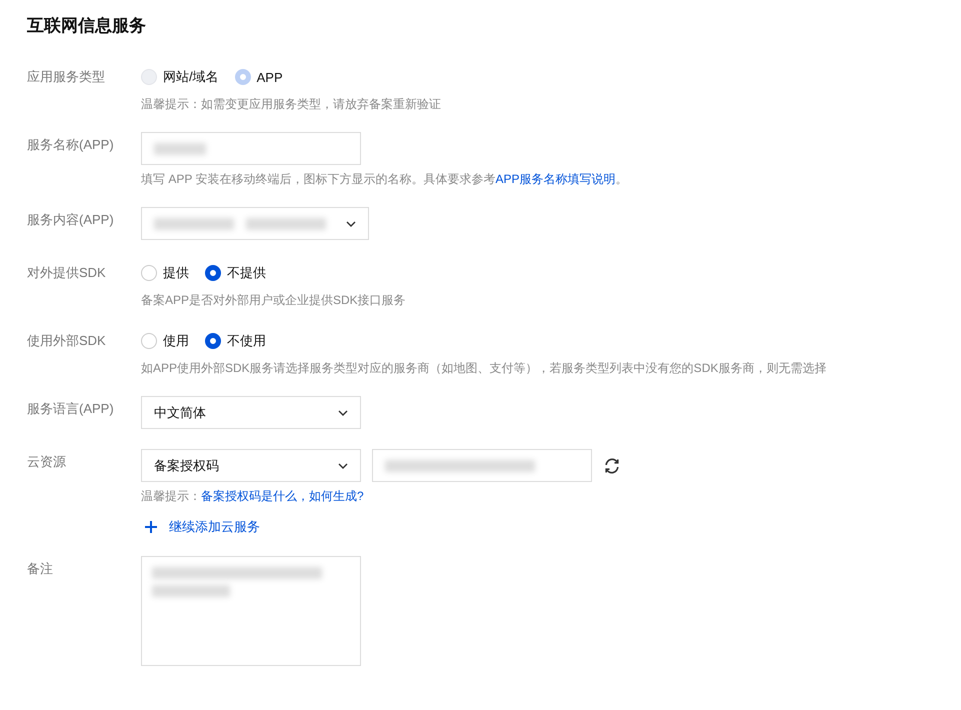 The width and height of the screenshot is (961, 710). What do you see at coordinates (291, 104) in the screenshot?
I see `hint-text: 温馨提示：如需变更应用服务类型，请放弃备案重新验证` at bounding box center [291, 104].